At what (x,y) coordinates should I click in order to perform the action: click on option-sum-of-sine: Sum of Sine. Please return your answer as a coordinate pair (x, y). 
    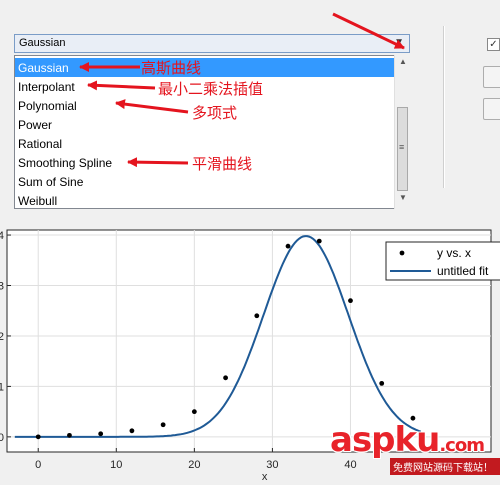
    Looking at the image, I should click on (205, 181).